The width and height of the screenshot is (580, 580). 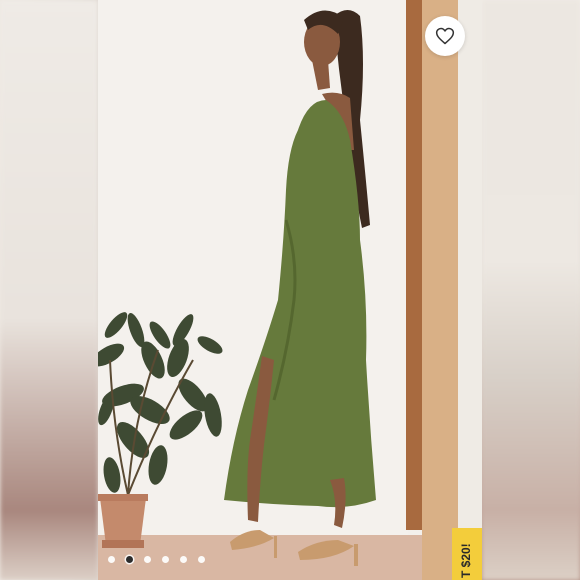 I want to click on promo-banner: T $20!, so click(x=467, y=554).